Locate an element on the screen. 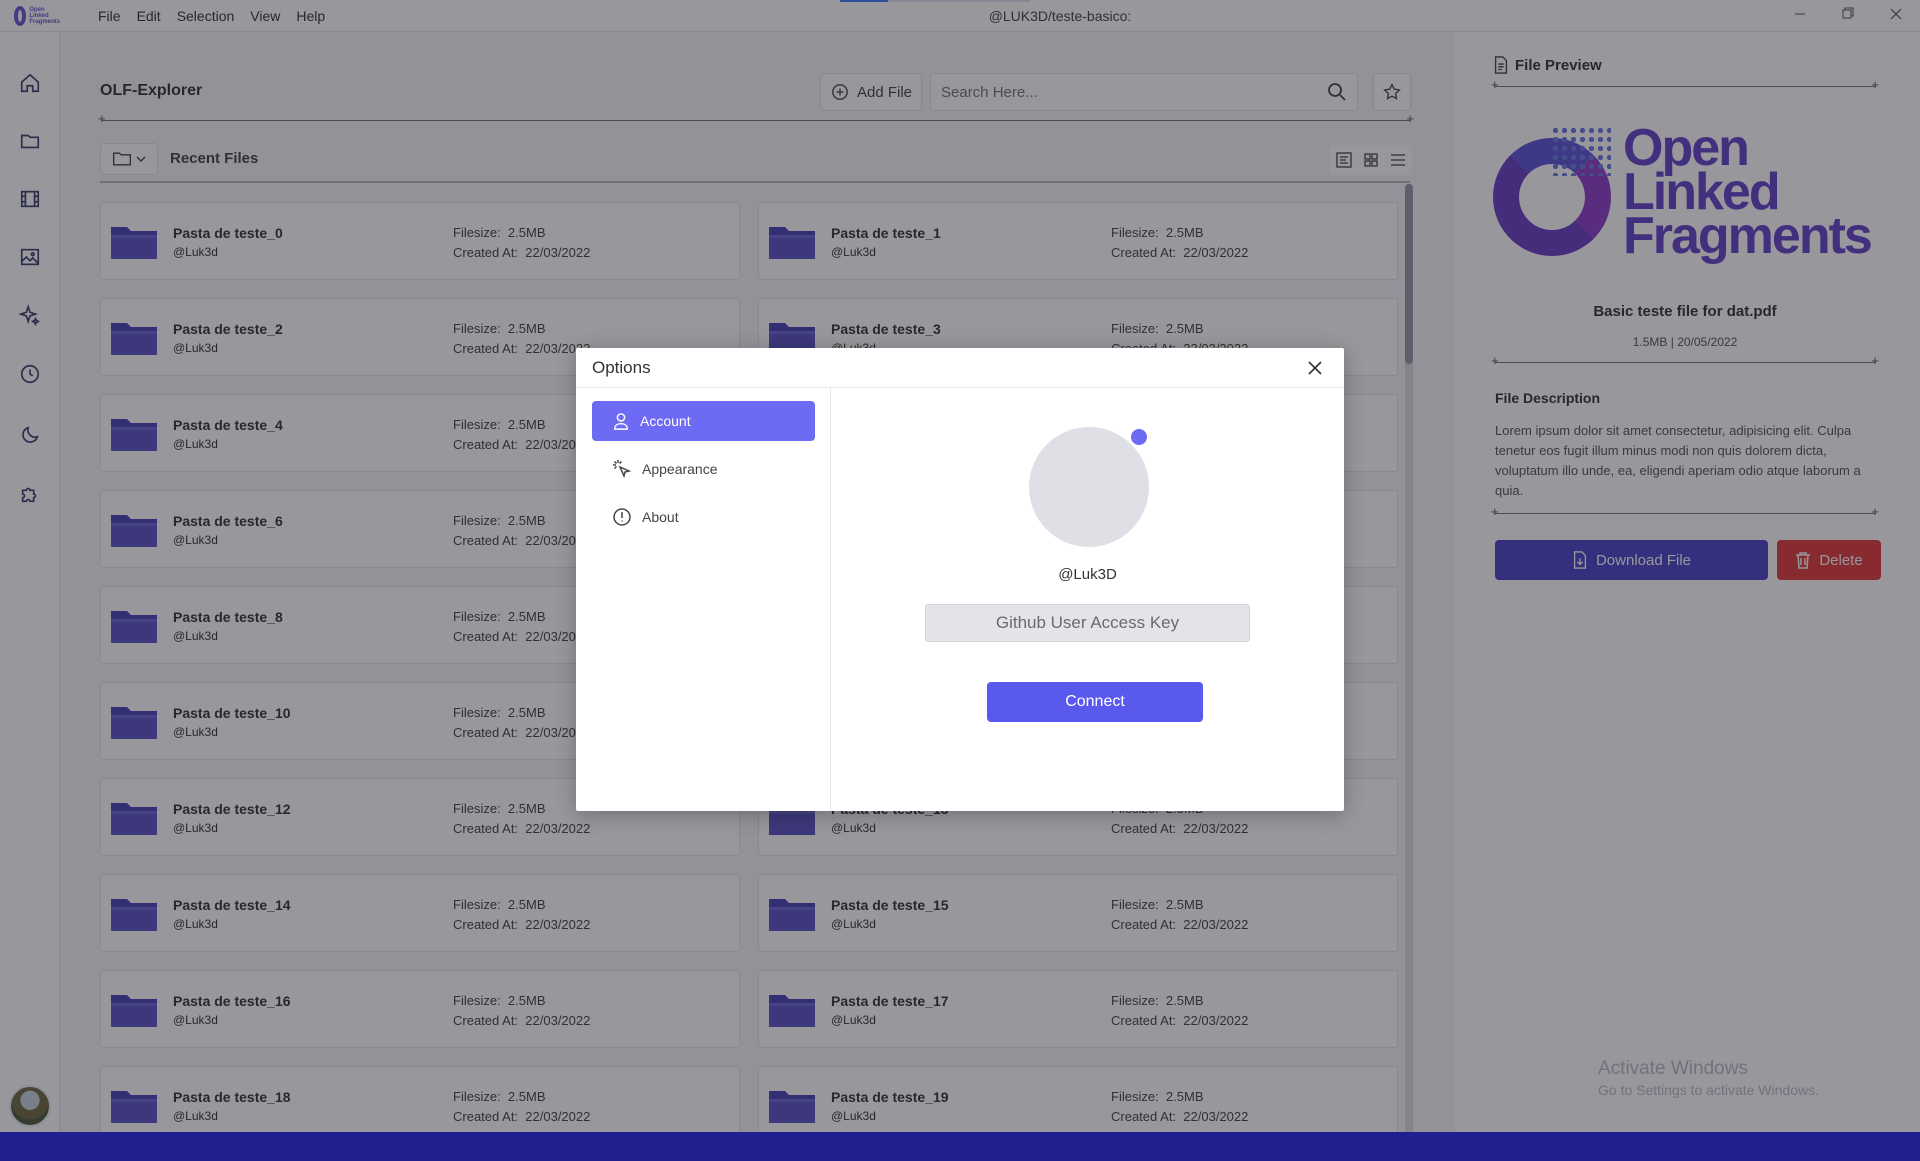  nav-account-label: Account is located at coordinates (665, 421).